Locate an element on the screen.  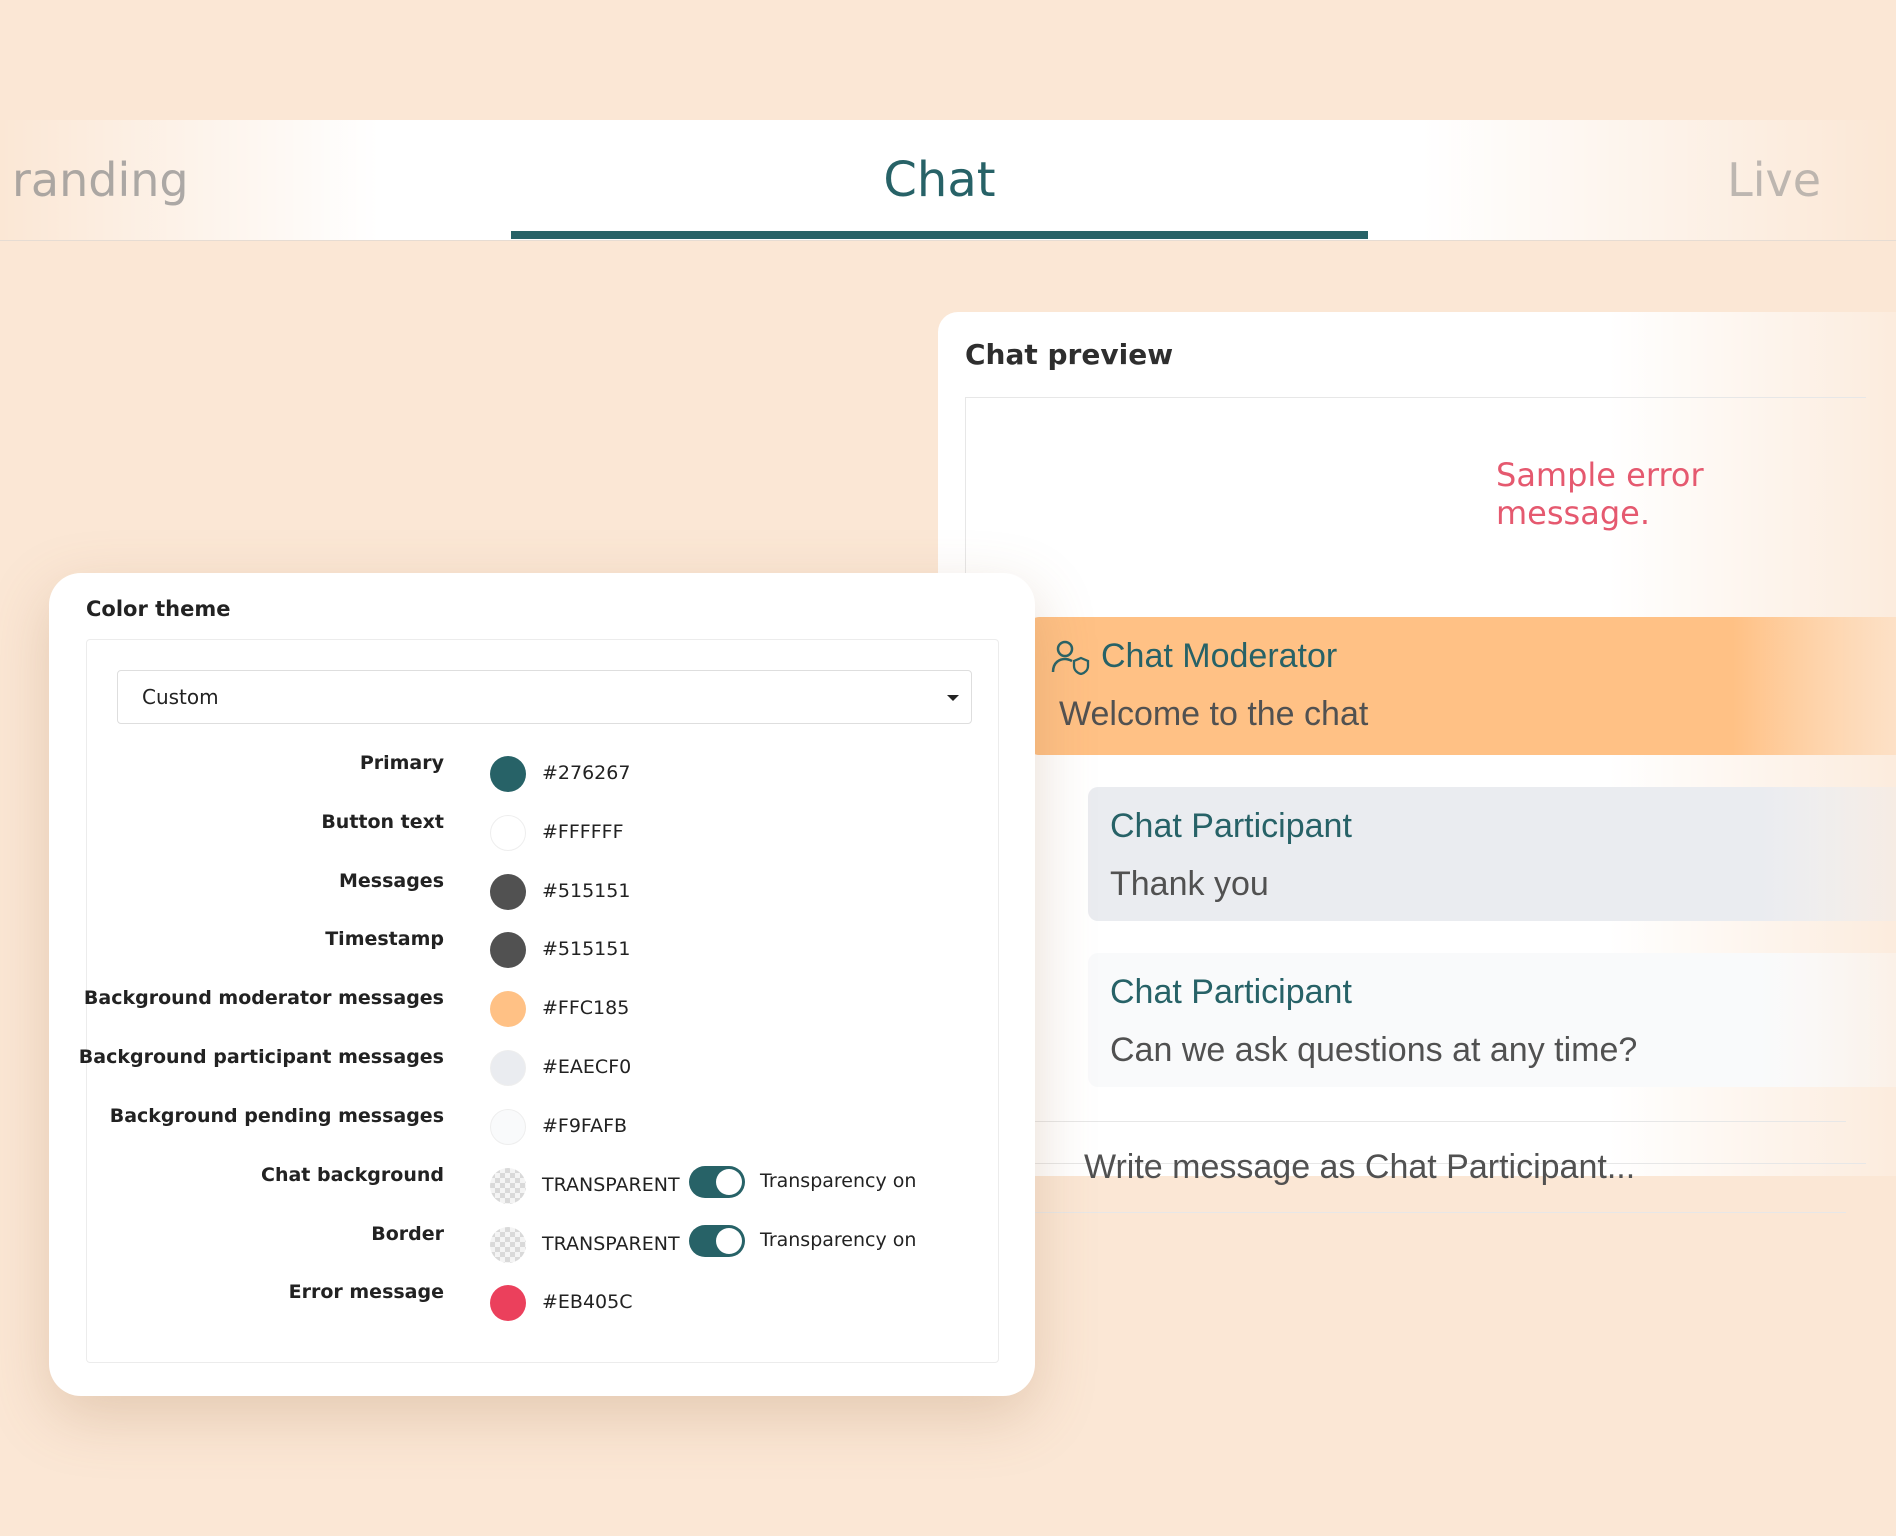
tab-chat: Chat is located at coordinates (939, 180).